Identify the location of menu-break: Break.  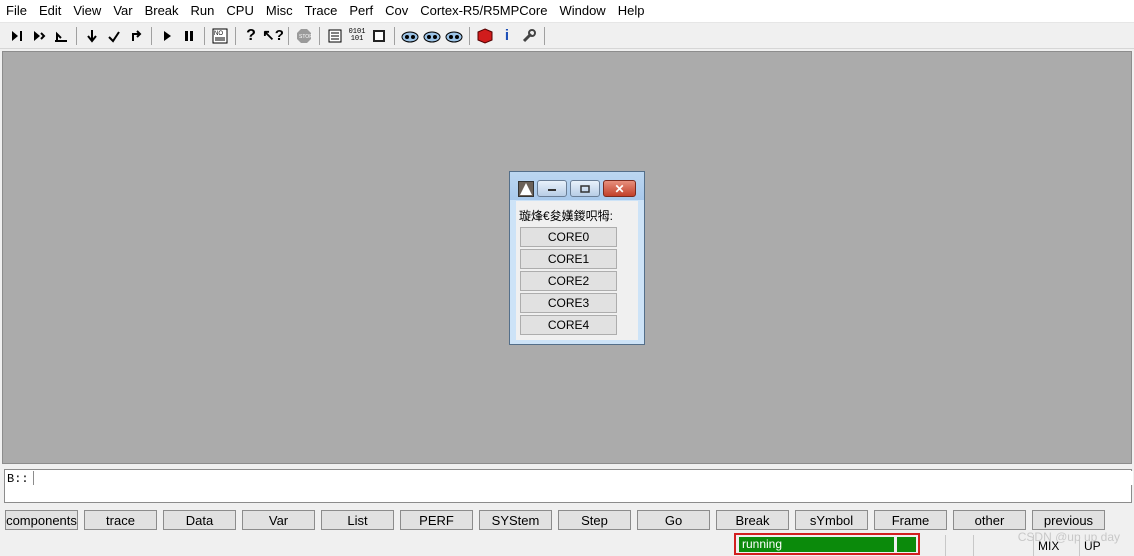
(162, 11).